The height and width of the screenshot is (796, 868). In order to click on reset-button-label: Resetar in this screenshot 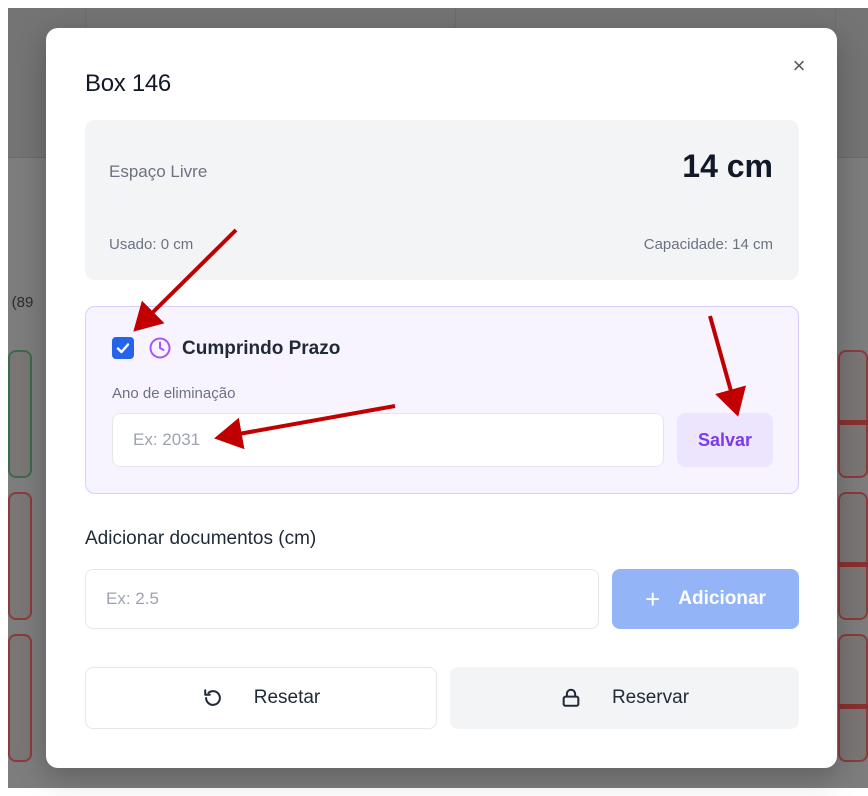, I will do `click(287, 697)`.